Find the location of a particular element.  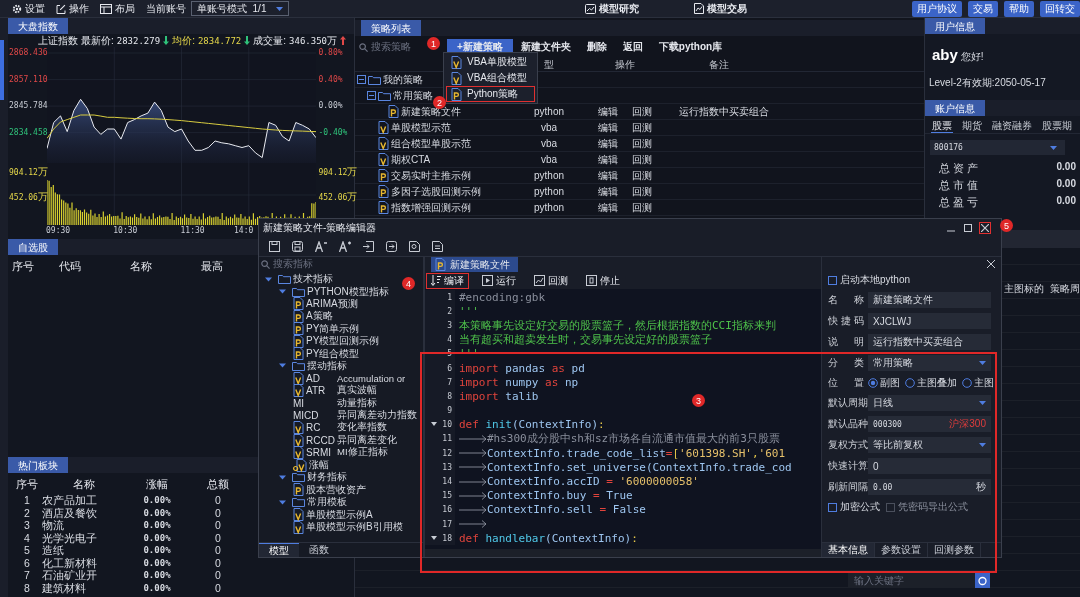

indicator-name: MI is located at coordinates (299, 403).